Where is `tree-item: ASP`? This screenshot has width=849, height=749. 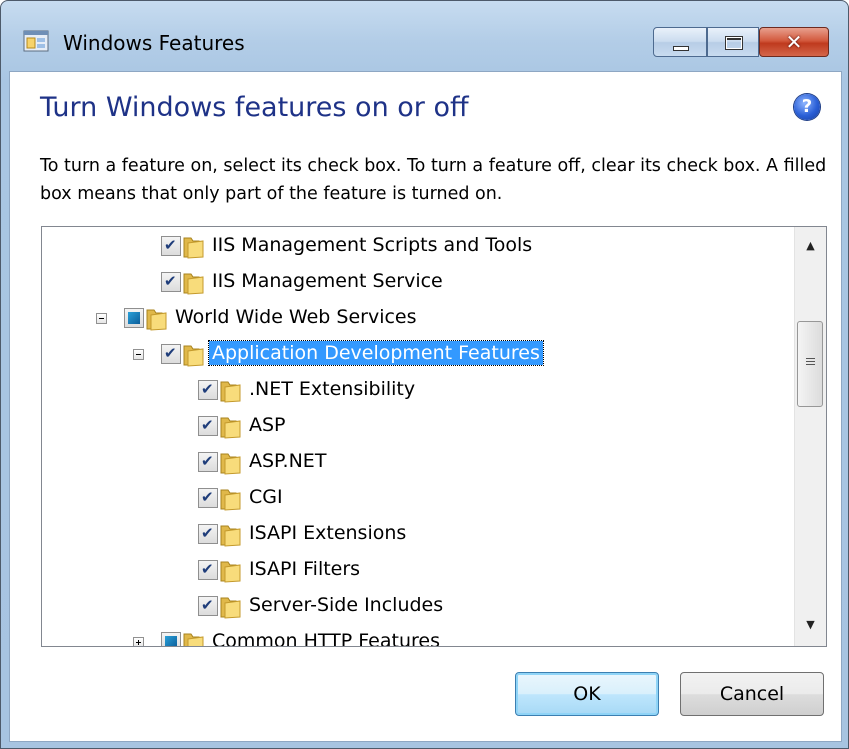 tree-item: ASP is located at coordinates (418, 427).